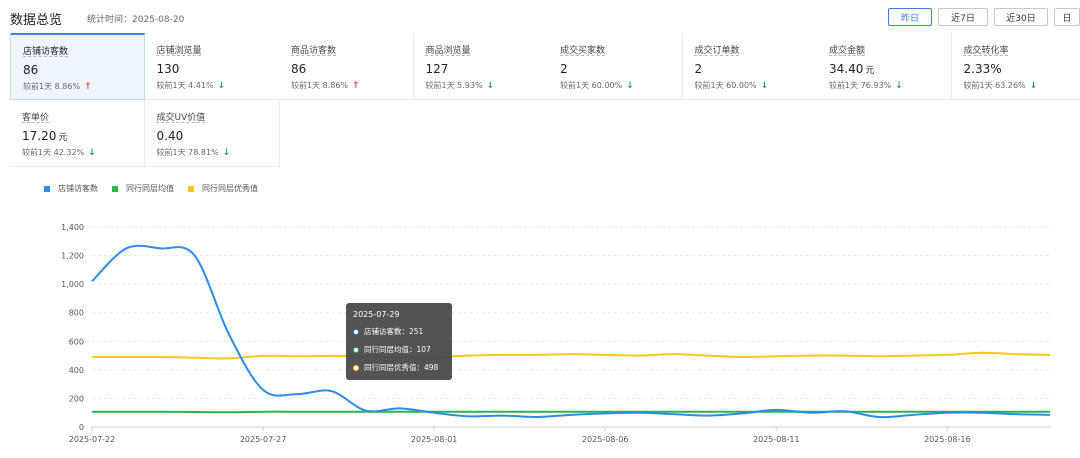 Image resolution: width=1080 pixels, height=458 pixels. I want to click on range-day-button: 日, so click(1067, 17).